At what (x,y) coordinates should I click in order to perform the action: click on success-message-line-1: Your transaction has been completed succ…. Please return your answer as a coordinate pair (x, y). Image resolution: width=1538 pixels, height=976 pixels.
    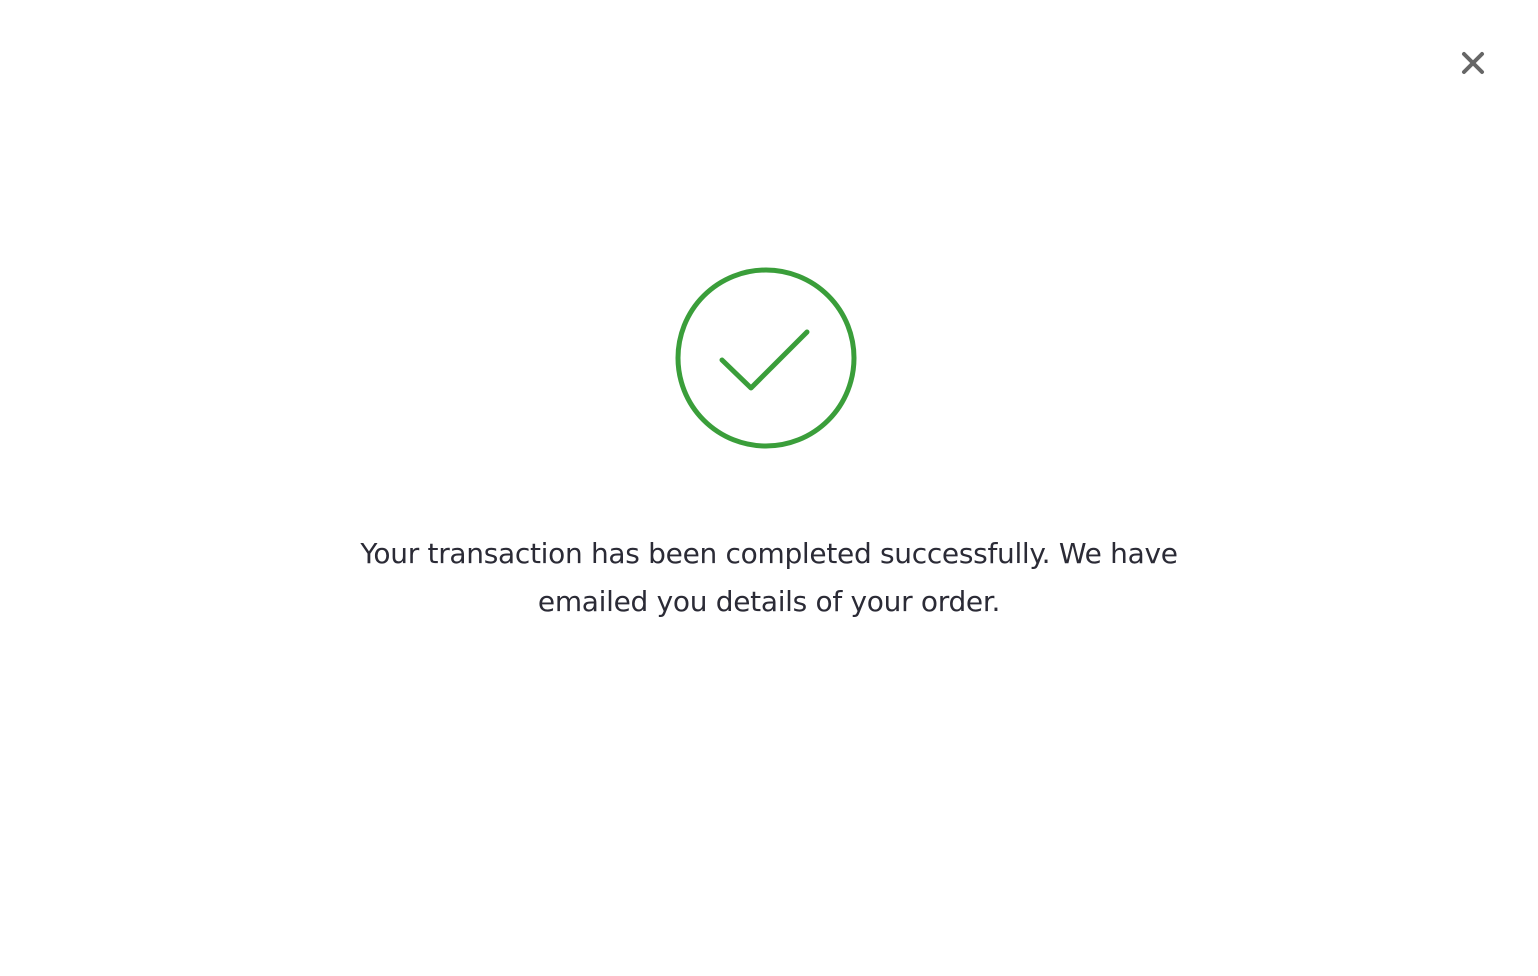
    Looking at the image, I should click on (769, 553).